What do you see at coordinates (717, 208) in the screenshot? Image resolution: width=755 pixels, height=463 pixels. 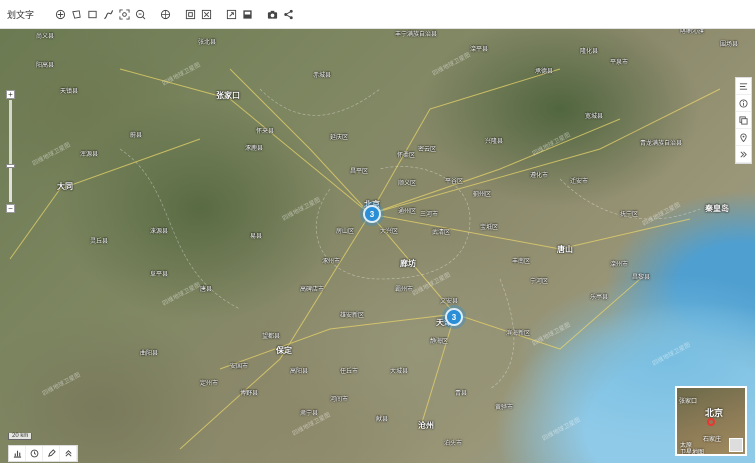 I see `place-label: 秦皇岛` at bounding box center [717, 208].